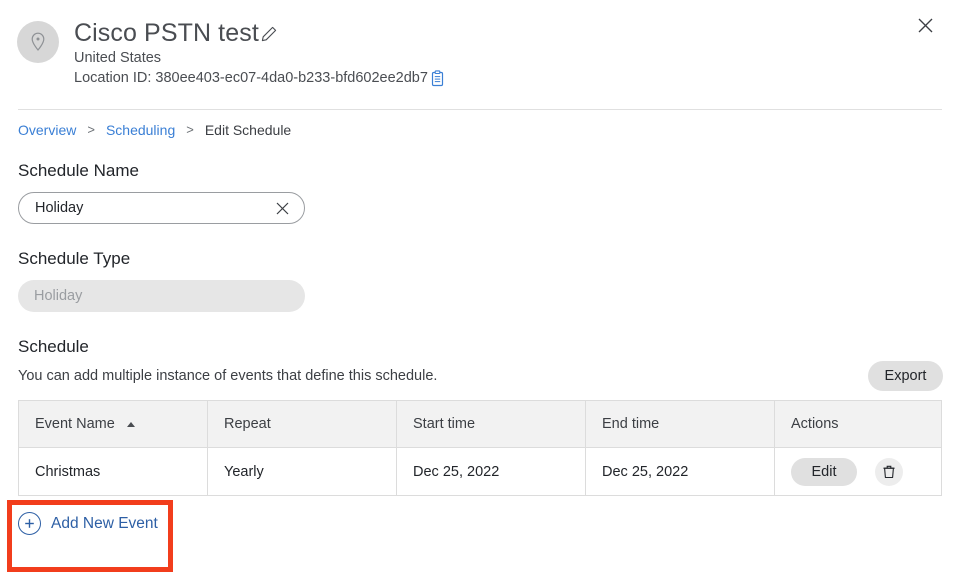 The height and width of the screenshot is (580, 958). What do you see at coordinates (437, 78) in the screenshot?
I see `clipboard-copy-icon` at bounding box center [437, 78].